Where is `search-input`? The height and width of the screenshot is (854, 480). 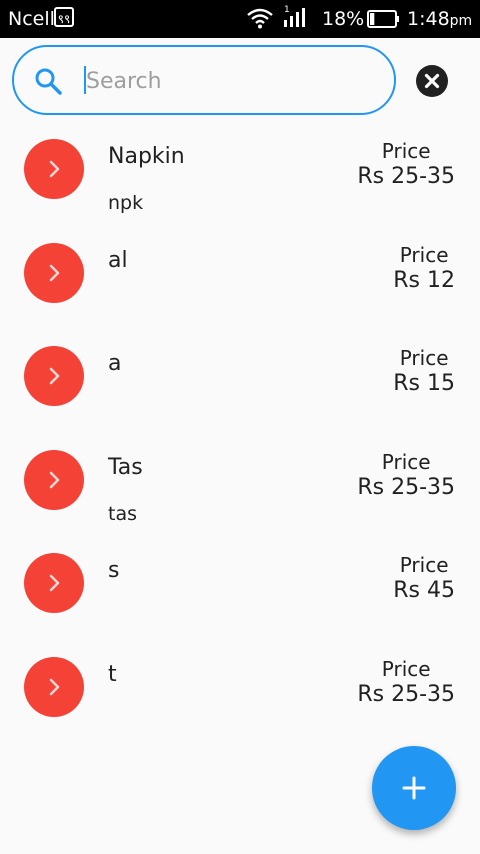 search-input is located at coordinates (231, 81).